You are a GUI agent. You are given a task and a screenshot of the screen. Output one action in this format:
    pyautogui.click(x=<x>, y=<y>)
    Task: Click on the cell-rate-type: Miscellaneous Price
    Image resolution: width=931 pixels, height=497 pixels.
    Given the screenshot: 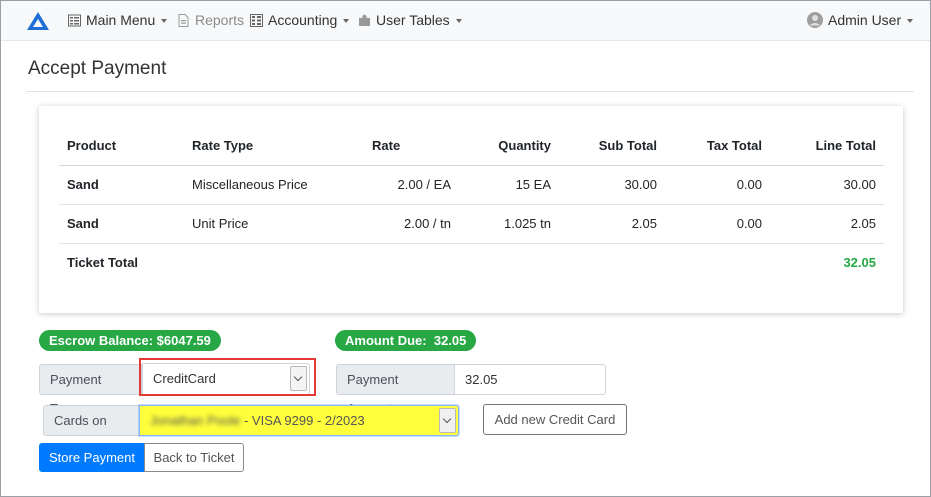 What is the action you would take?
    pyautogui.click(x=274, y=184)
    